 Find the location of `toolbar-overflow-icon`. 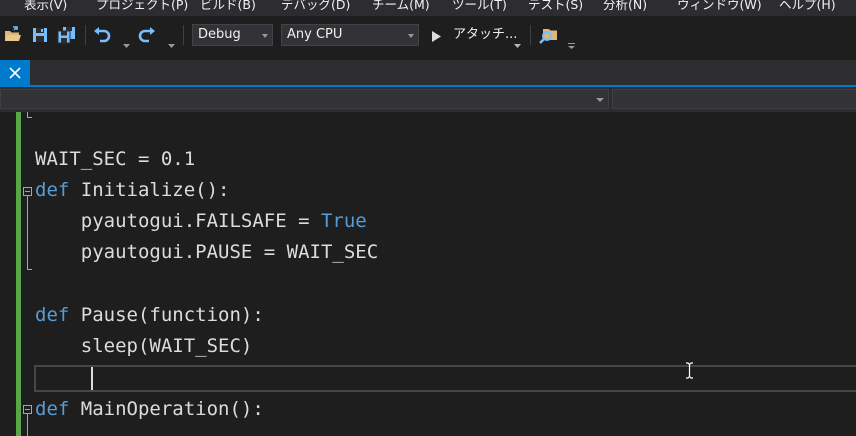

toolbar-overflow-icon is located at coordinates (571, 44).